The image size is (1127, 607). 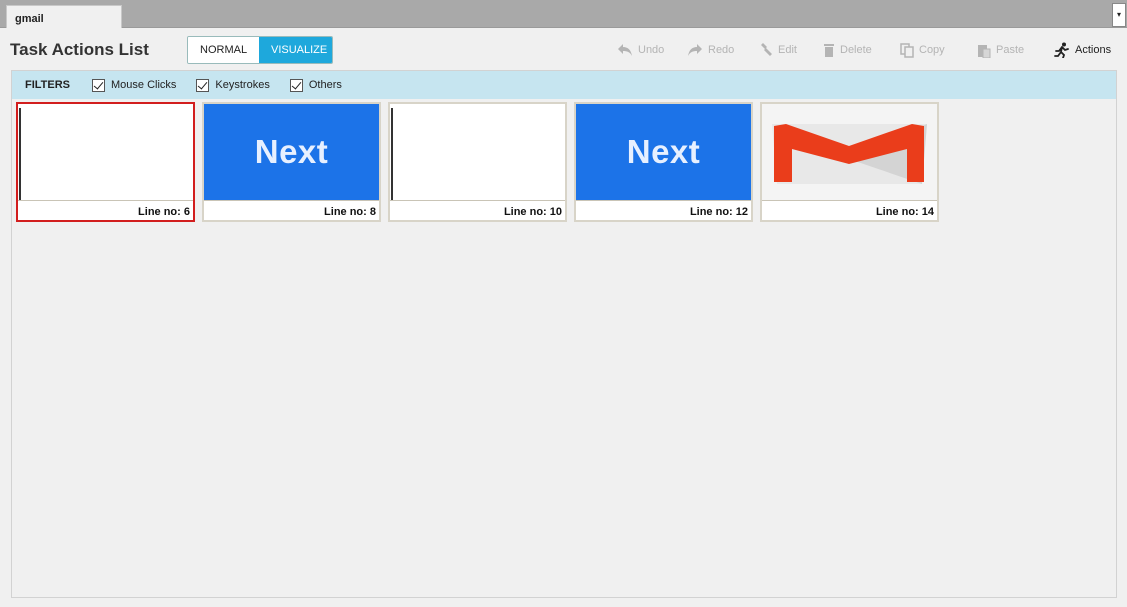 I want to click on action-card-line-6: Line no: 6, so click(x=105, y=162).